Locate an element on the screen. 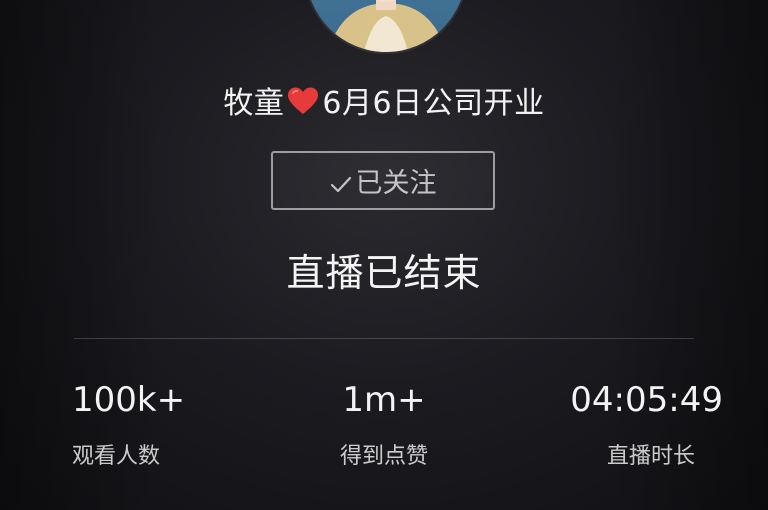 This screenshot has height=510, width=768. stat-duration-value: 04:05:49 is located at coordinates (646, 400).